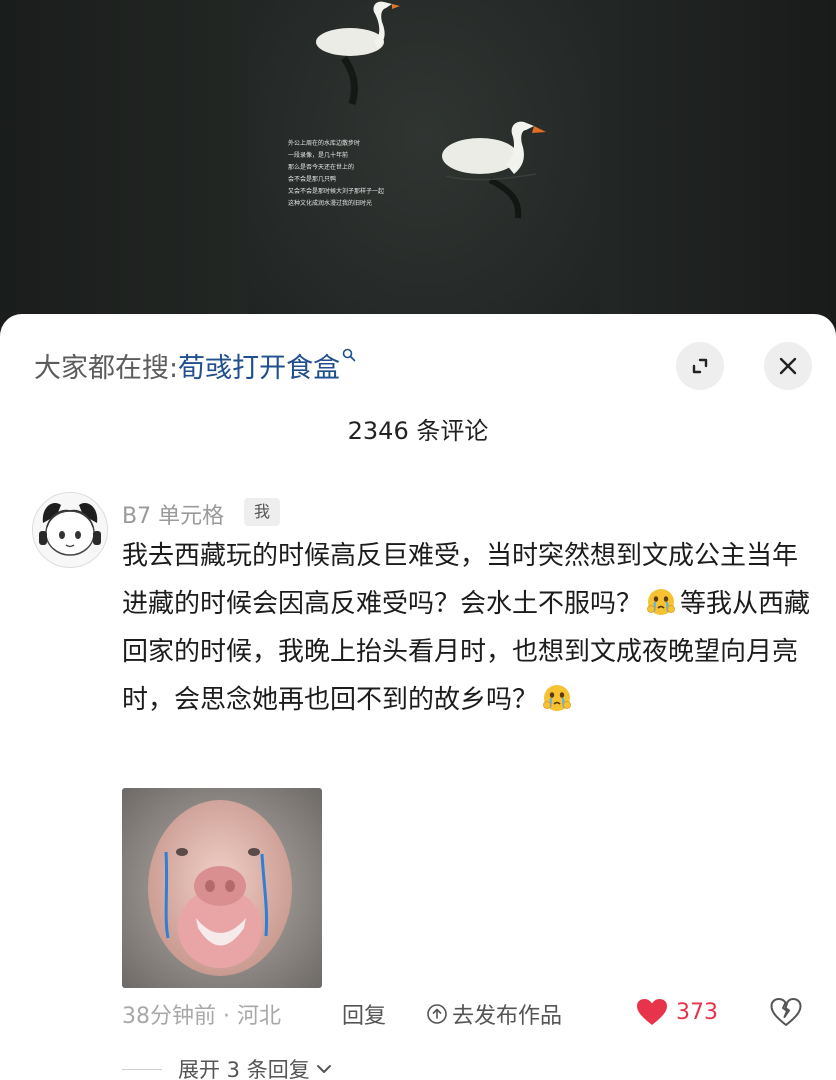 This screenshot has height=1080, width=836. What do you see at coordinates (336, 191) in the screenshot?
I see `caption-line: 又会不会是那时候大刘子那样子一起` at bounding box center [336, 191].